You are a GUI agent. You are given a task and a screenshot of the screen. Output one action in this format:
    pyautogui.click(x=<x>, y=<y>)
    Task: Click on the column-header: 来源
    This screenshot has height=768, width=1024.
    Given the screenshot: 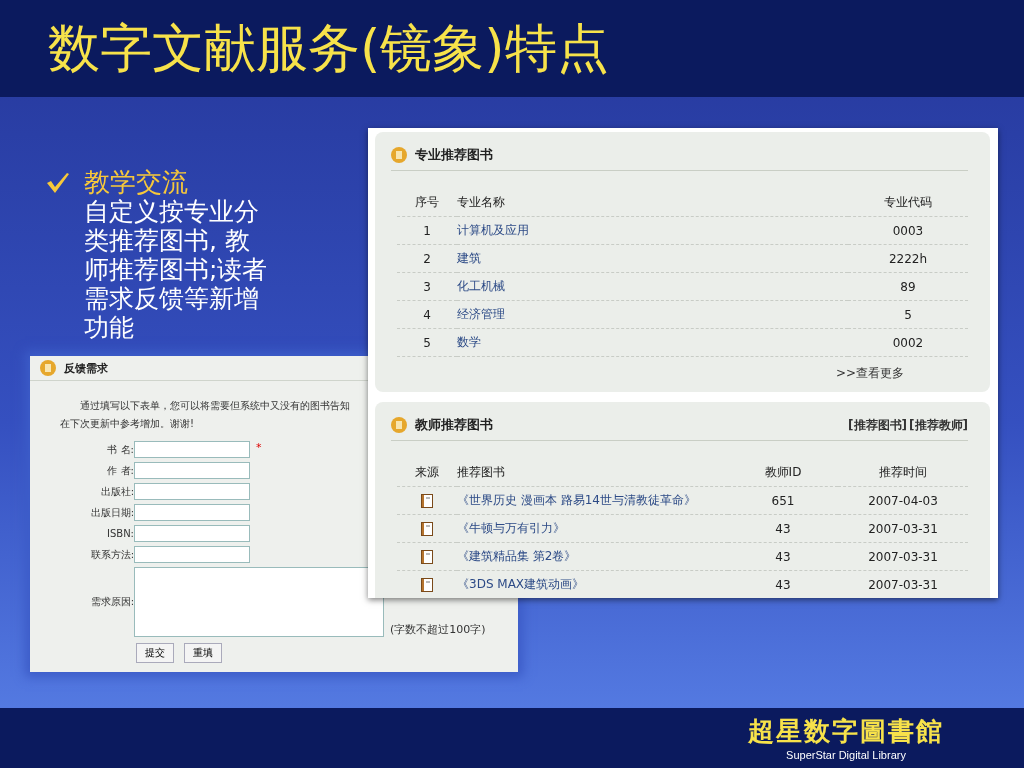 What is the action you would take?
    pyautogui.click(x=427, y=473)
    